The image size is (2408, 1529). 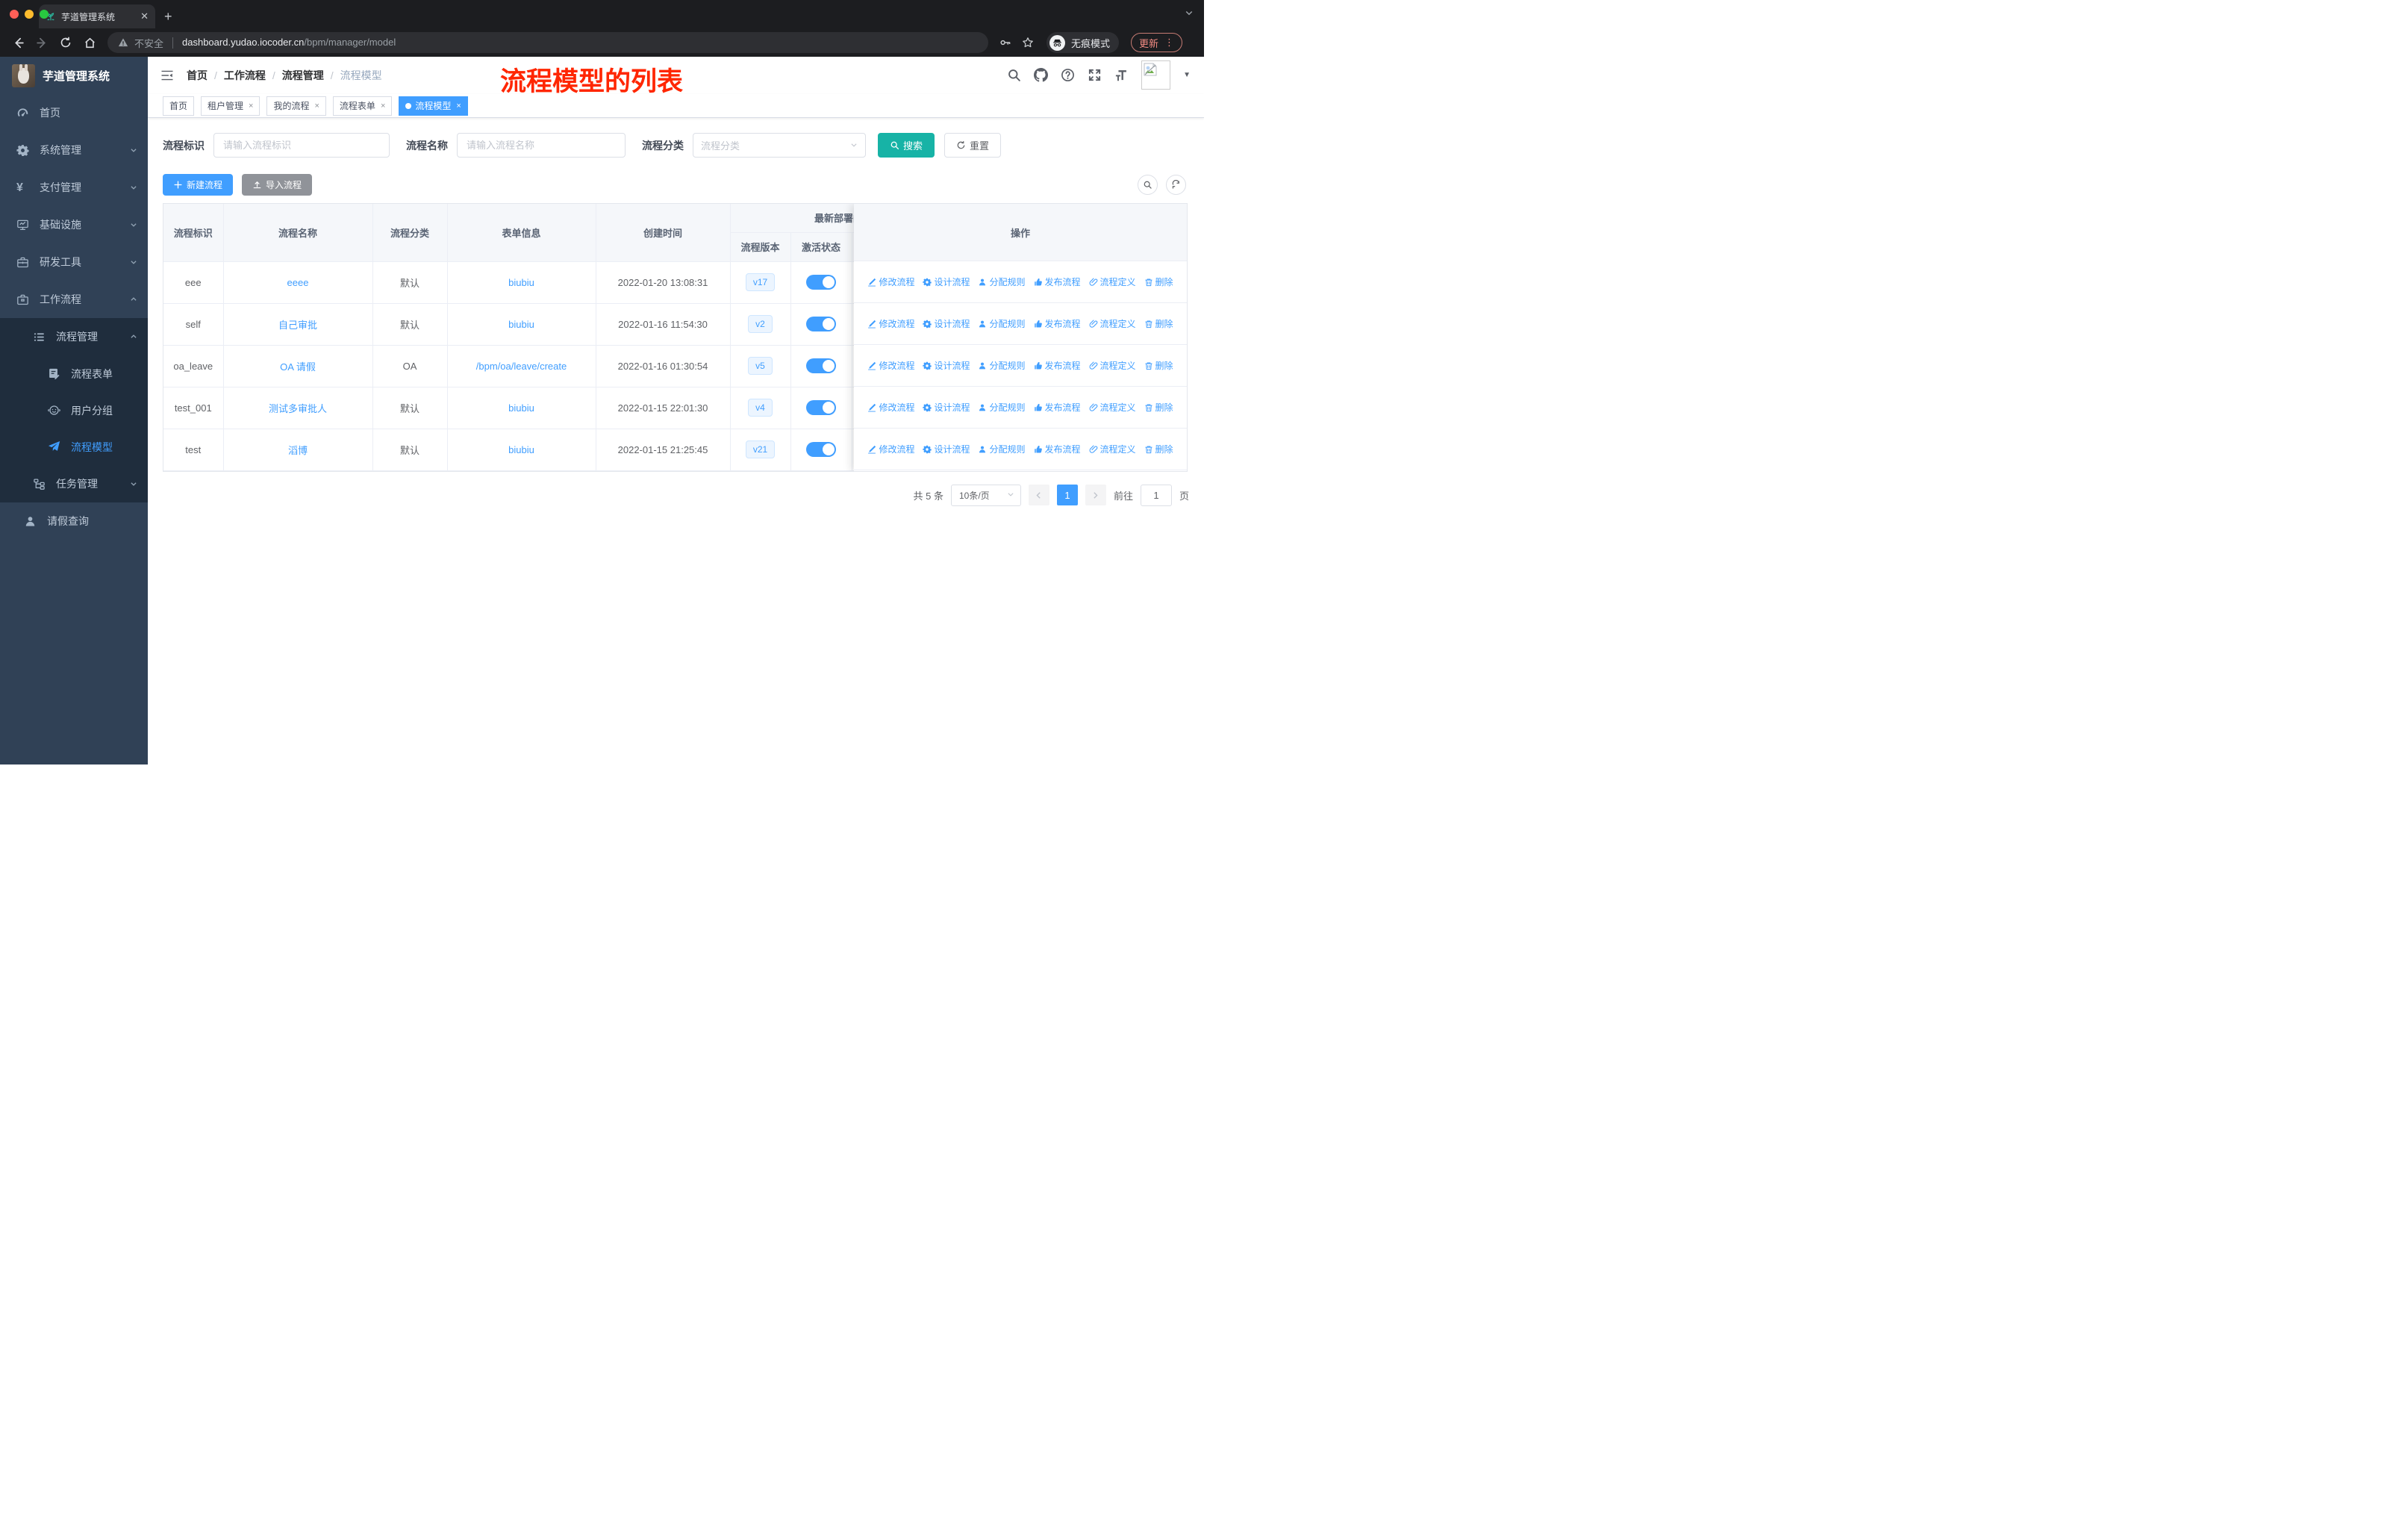 What do you see at coordinates (1156, 75) in the screenshot?
I see `avatar` at bounding box center [1156, 75].